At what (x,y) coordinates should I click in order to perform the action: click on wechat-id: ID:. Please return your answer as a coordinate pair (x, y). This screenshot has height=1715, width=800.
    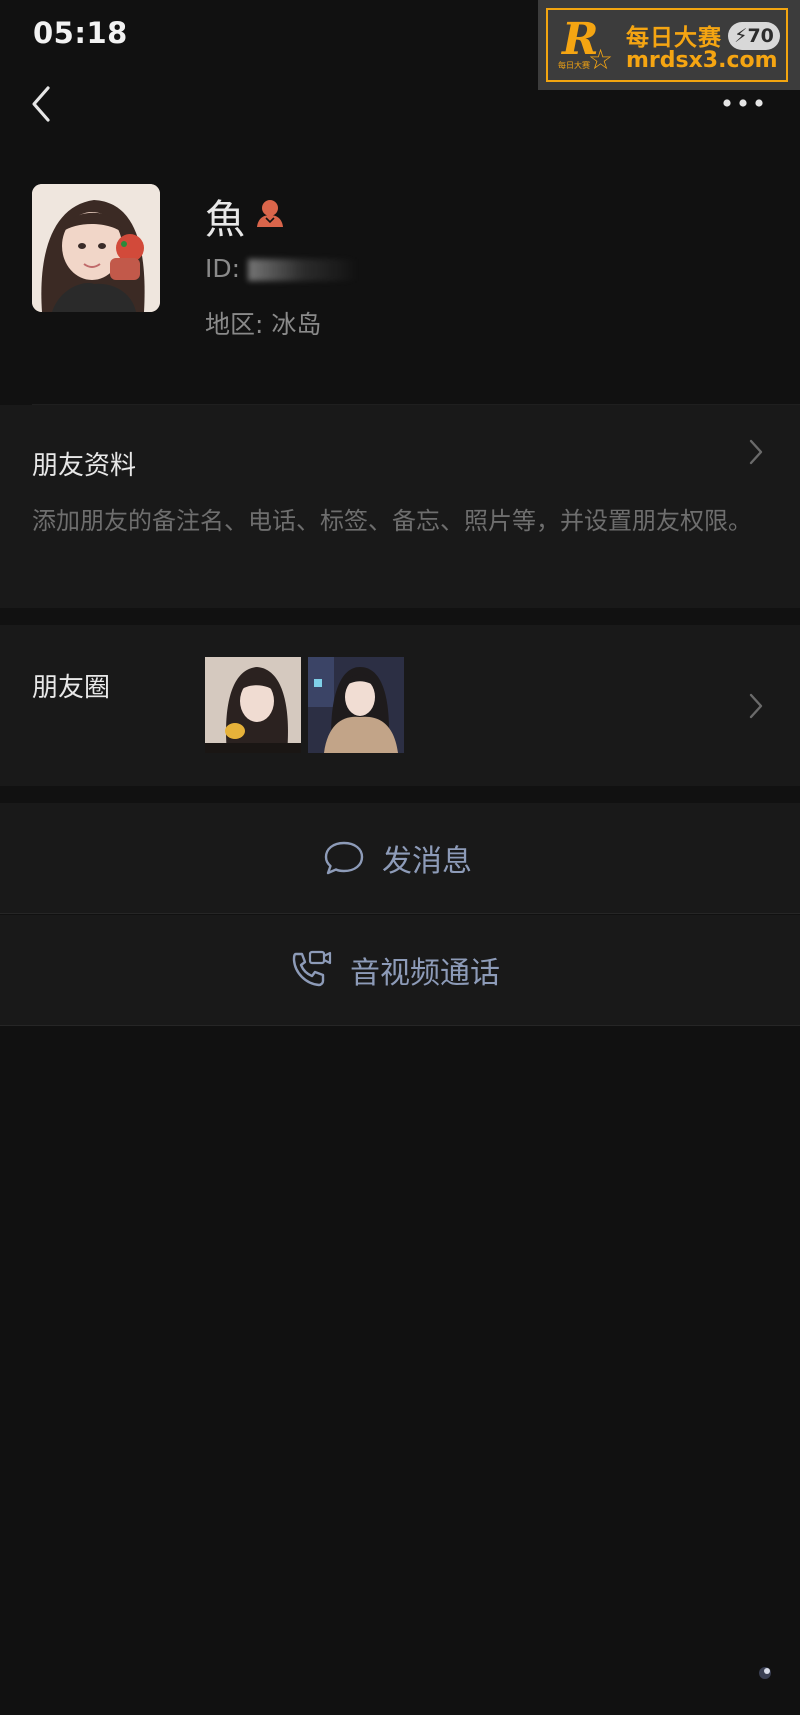
    Looking at the image, I should click on (282, 268).